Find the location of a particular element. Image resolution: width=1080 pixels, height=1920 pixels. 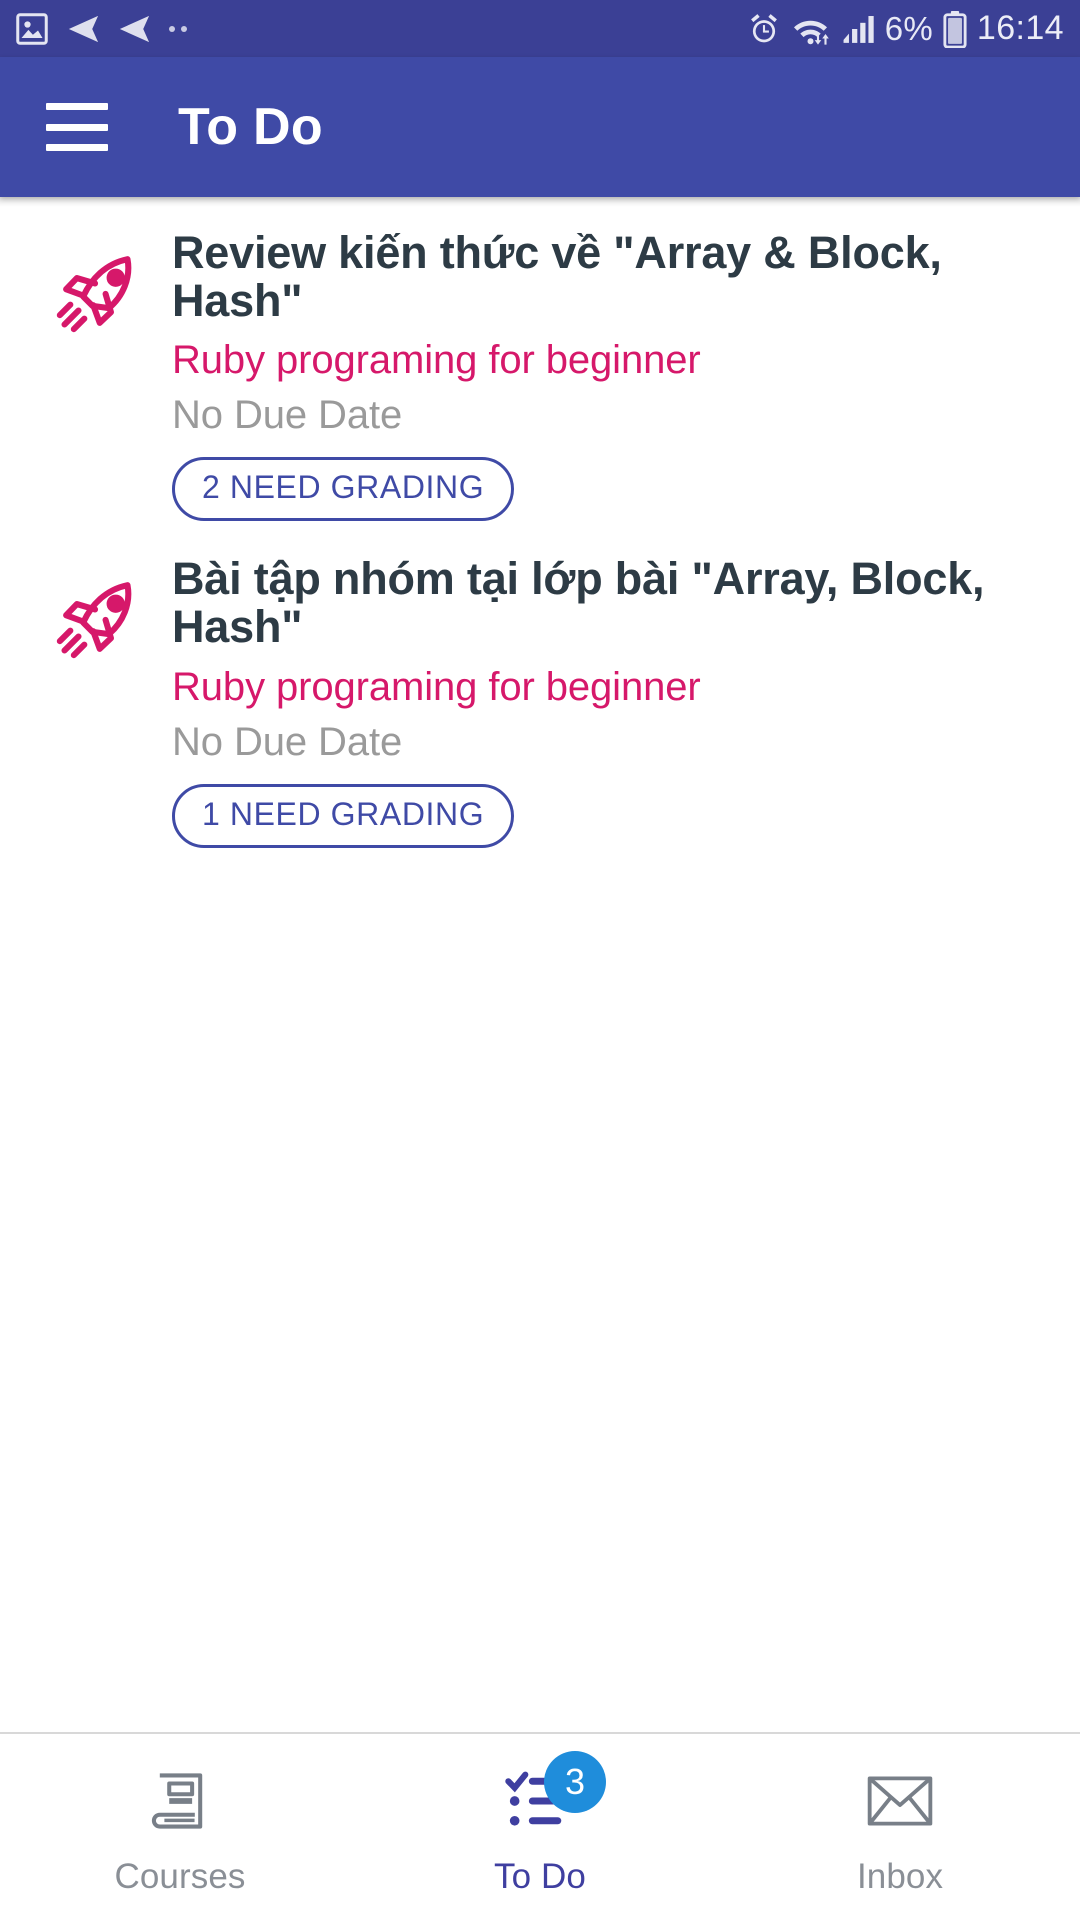

nav-label-courses: Courses is located at coordinates (180, 1876).